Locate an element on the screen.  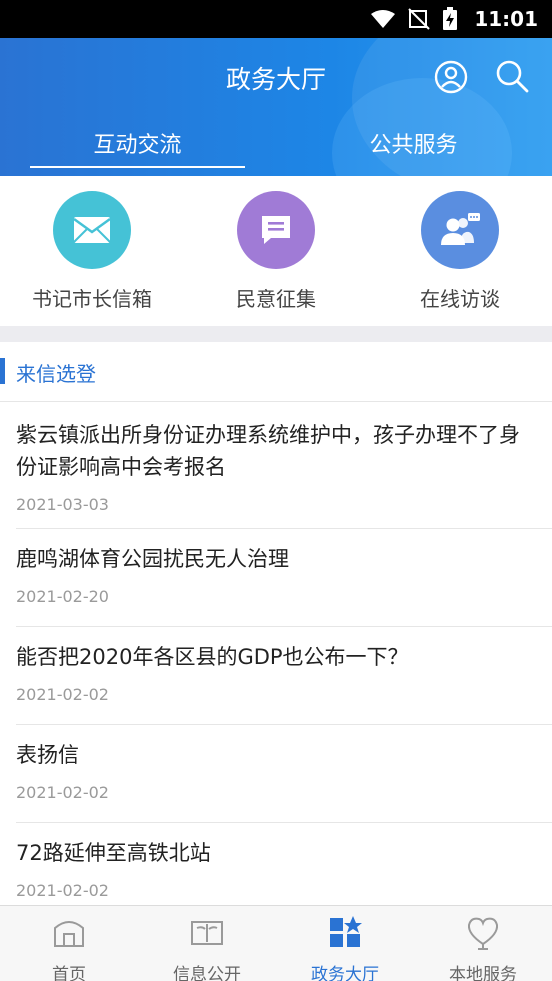
nav-home: 首页 is located at coordinates (69, 947).